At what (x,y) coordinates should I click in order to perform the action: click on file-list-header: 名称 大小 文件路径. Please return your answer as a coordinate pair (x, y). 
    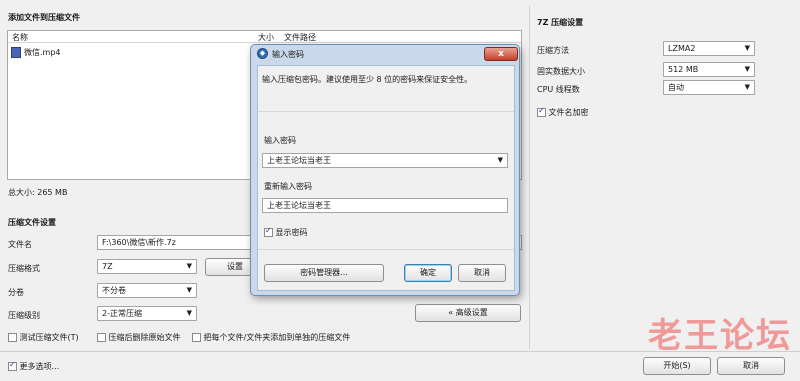
    Looking at the image, I should click on (264, 37).